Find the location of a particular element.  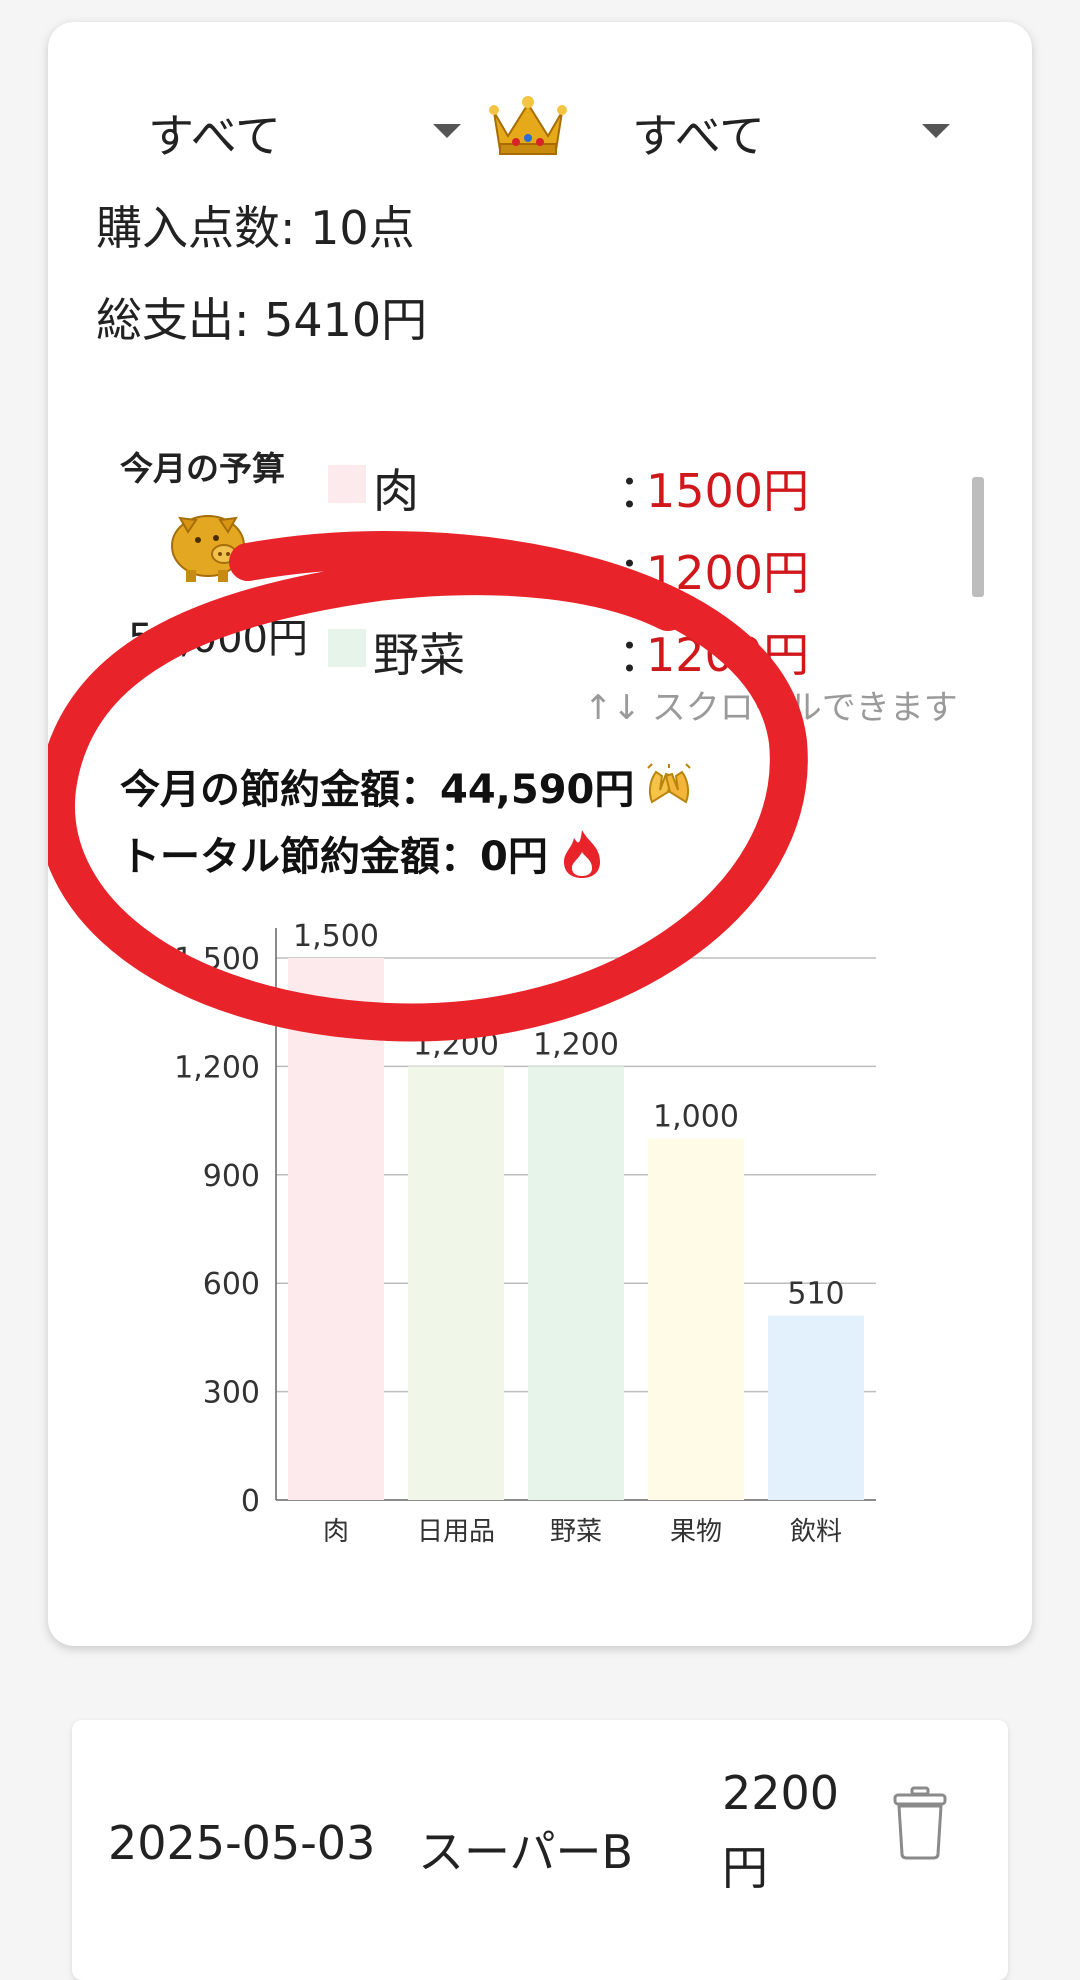

chart-x-tick-label: 肉 is located at coordinates (336, 1532).